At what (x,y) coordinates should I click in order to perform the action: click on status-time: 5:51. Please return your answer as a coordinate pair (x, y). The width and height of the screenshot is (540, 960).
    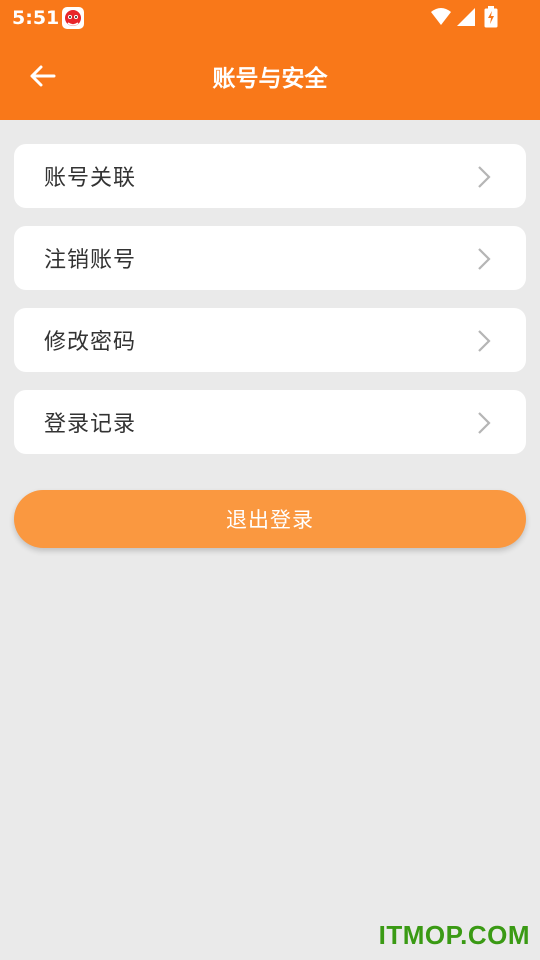
    Looking at the image, I should click on (36, 18).